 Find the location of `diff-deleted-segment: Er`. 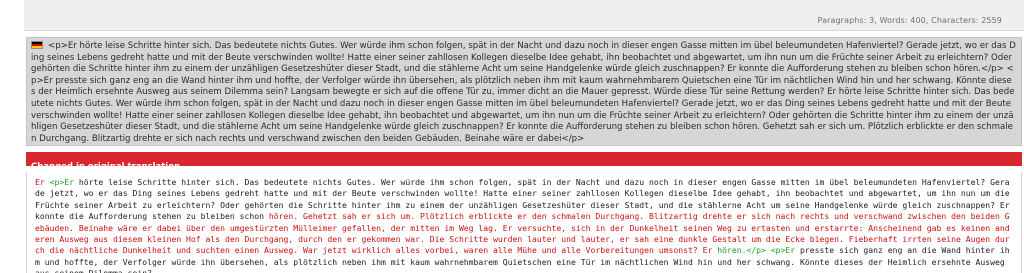

diff-deleted-segment: Er is located at coordinates (42, 182).